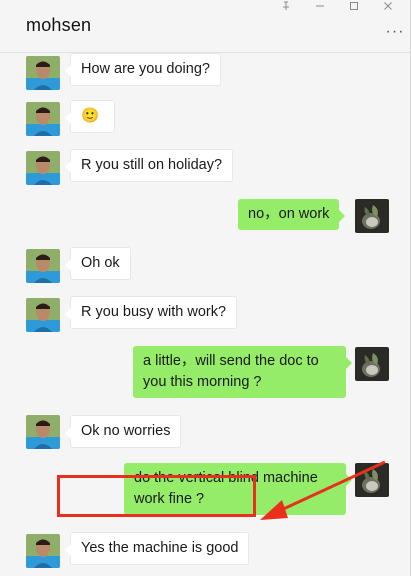 The width and height of the screenshot is (411, 576). Describe the element at coordinates (157, 548) in the screenshot. I see `message-bubble: Yes the machine is good` at that location.